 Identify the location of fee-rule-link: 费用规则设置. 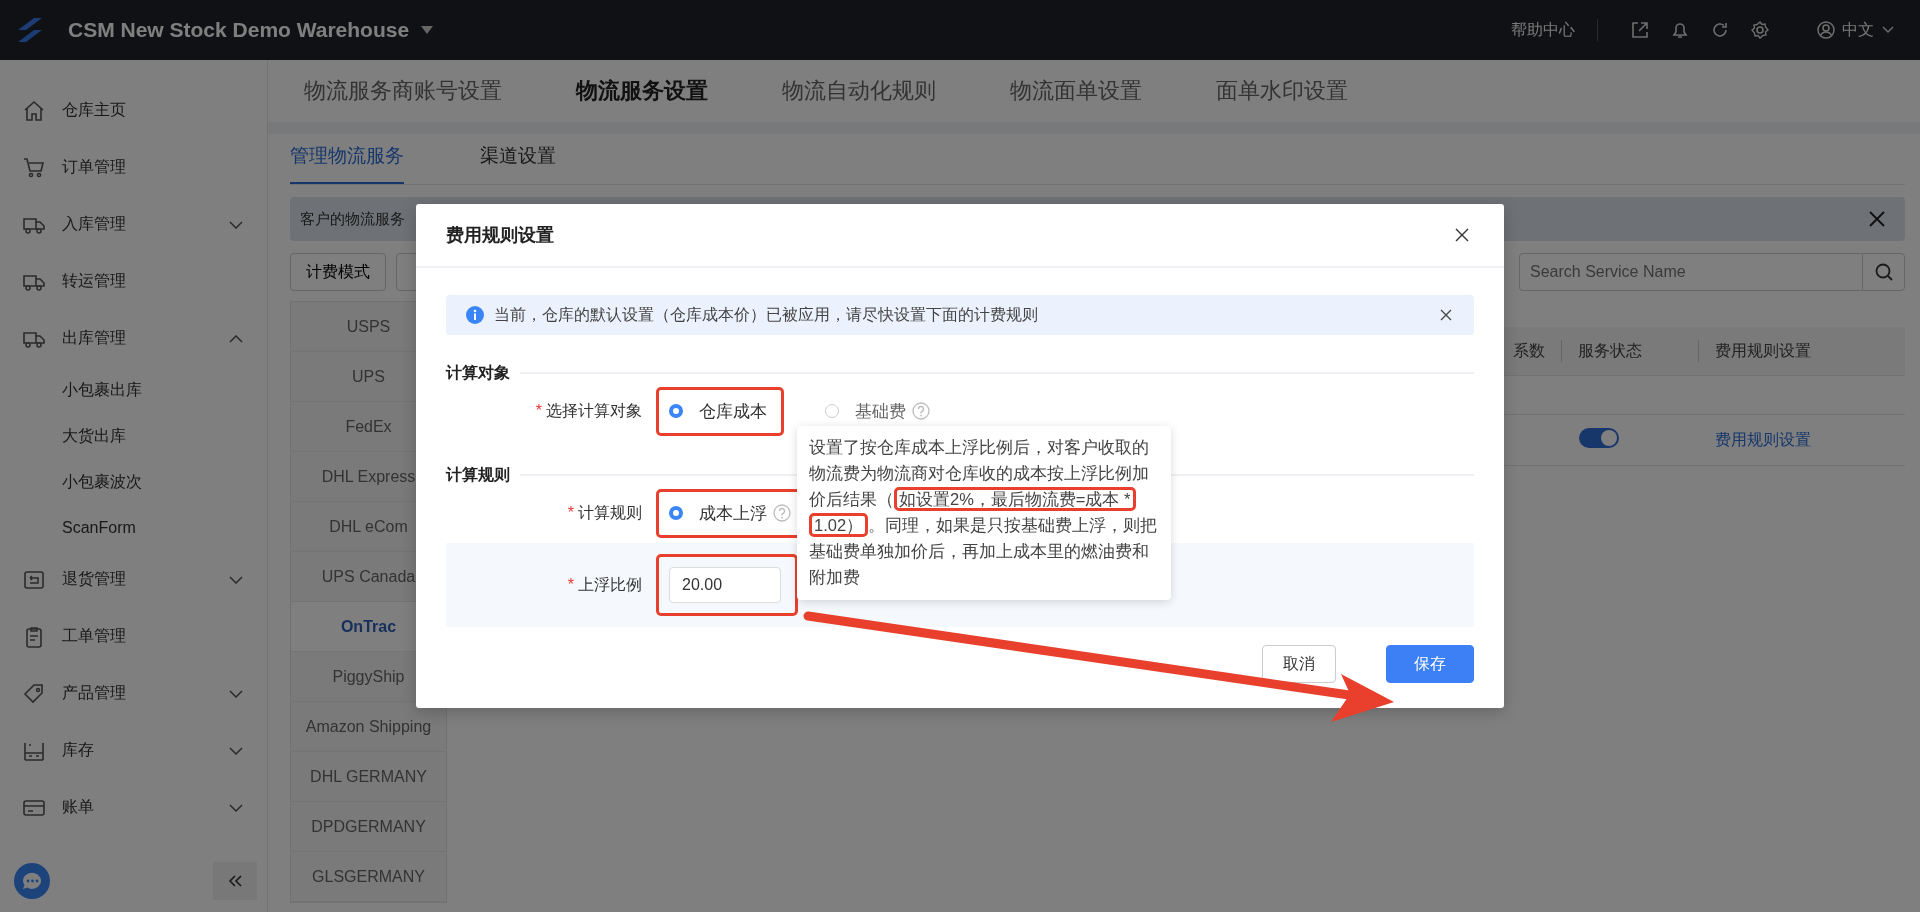
(1763, 439).